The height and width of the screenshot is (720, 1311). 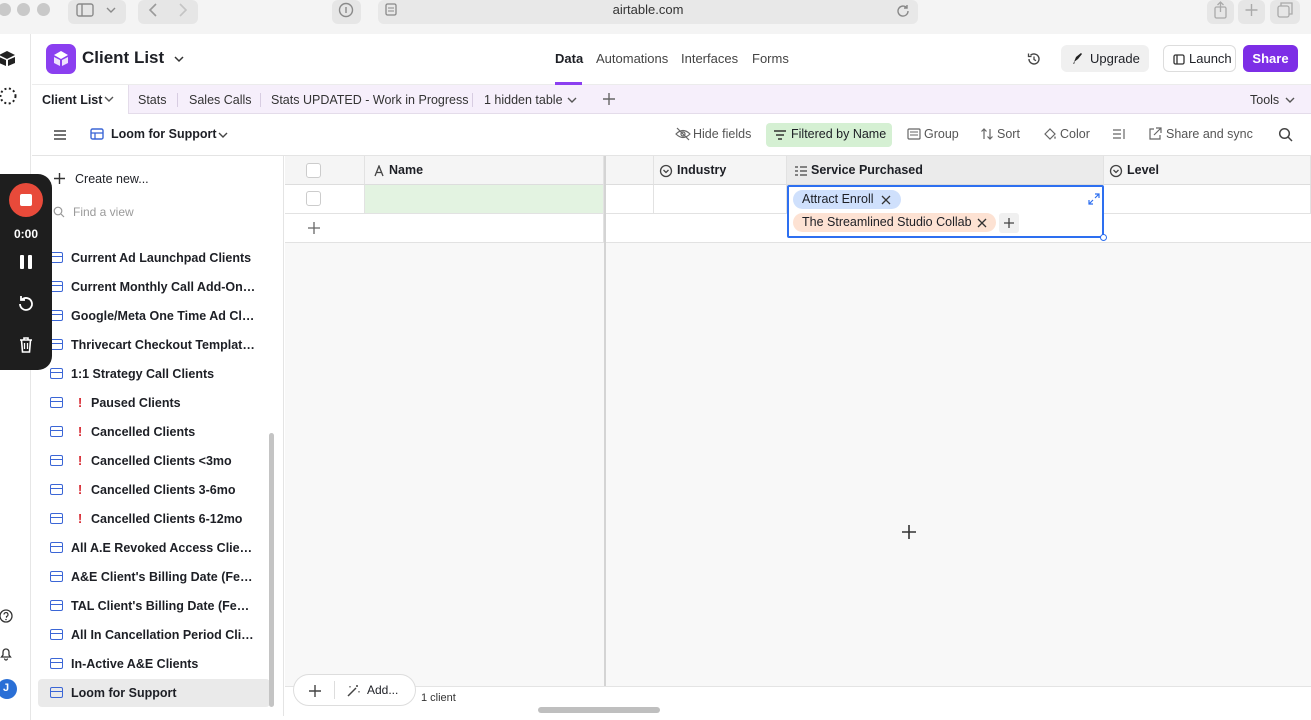 I want to click on share-sync-button: Share and sync, so click(x=1209, y=134).